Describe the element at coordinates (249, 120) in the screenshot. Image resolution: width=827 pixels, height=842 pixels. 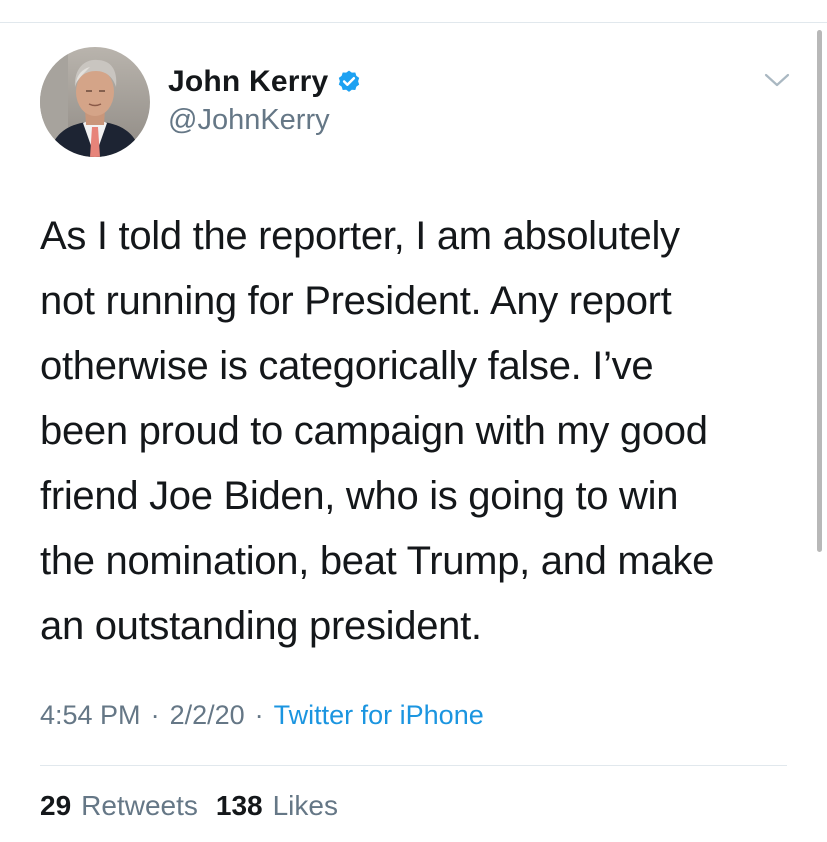
I see `author-handle: @JohnKerry` at that location.